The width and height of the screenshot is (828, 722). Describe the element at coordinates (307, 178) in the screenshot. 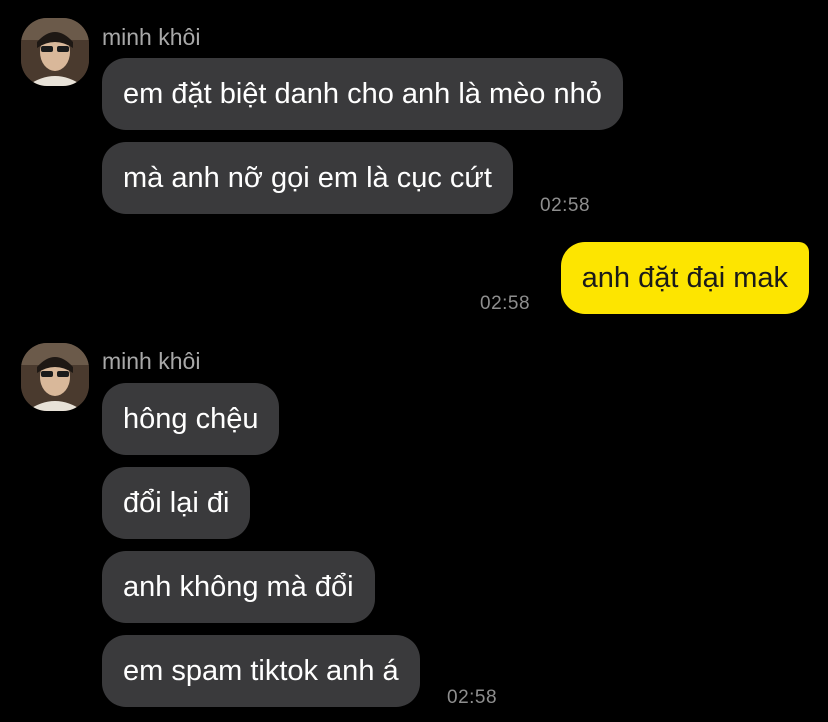

I see `message-bubble: mà anh nỡ gọi em là cục cứt` at that location.